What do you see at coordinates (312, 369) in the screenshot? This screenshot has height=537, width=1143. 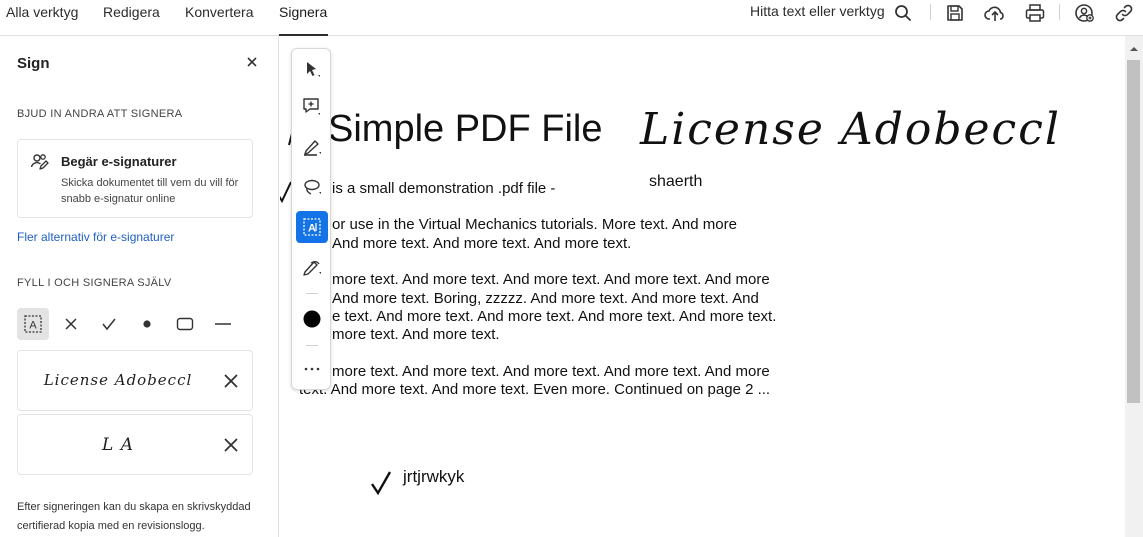 I see `more-icon` at bounding box center [312, 369].